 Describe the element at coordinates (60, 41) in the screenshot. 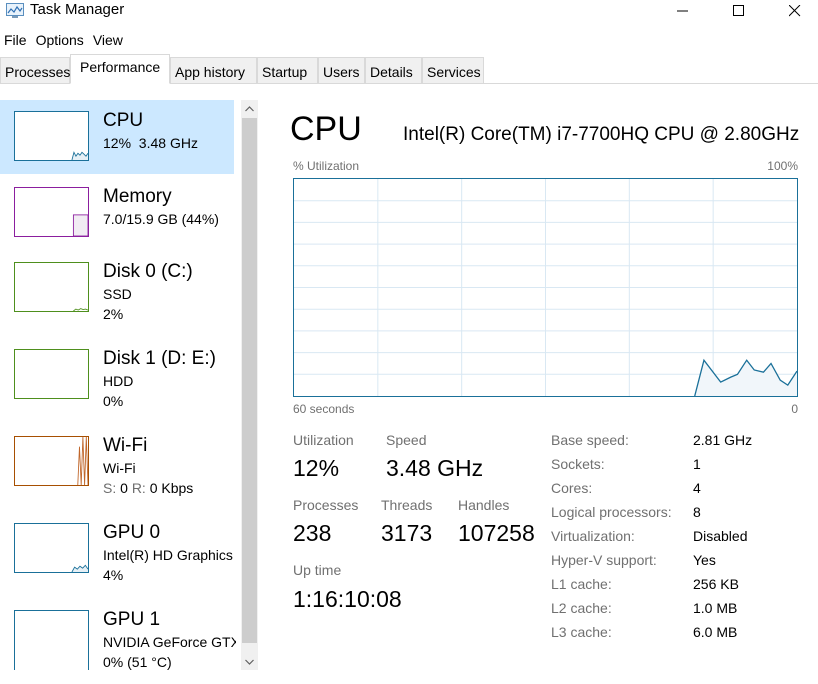

I see `menu-options: Options` at that location.